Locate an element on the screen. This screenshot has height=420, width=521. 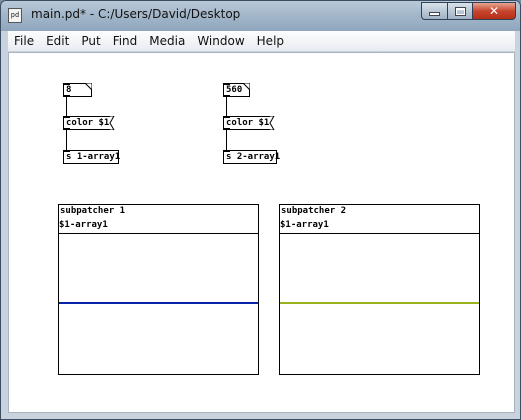
minimize-button is located at coordinates (434, 11).